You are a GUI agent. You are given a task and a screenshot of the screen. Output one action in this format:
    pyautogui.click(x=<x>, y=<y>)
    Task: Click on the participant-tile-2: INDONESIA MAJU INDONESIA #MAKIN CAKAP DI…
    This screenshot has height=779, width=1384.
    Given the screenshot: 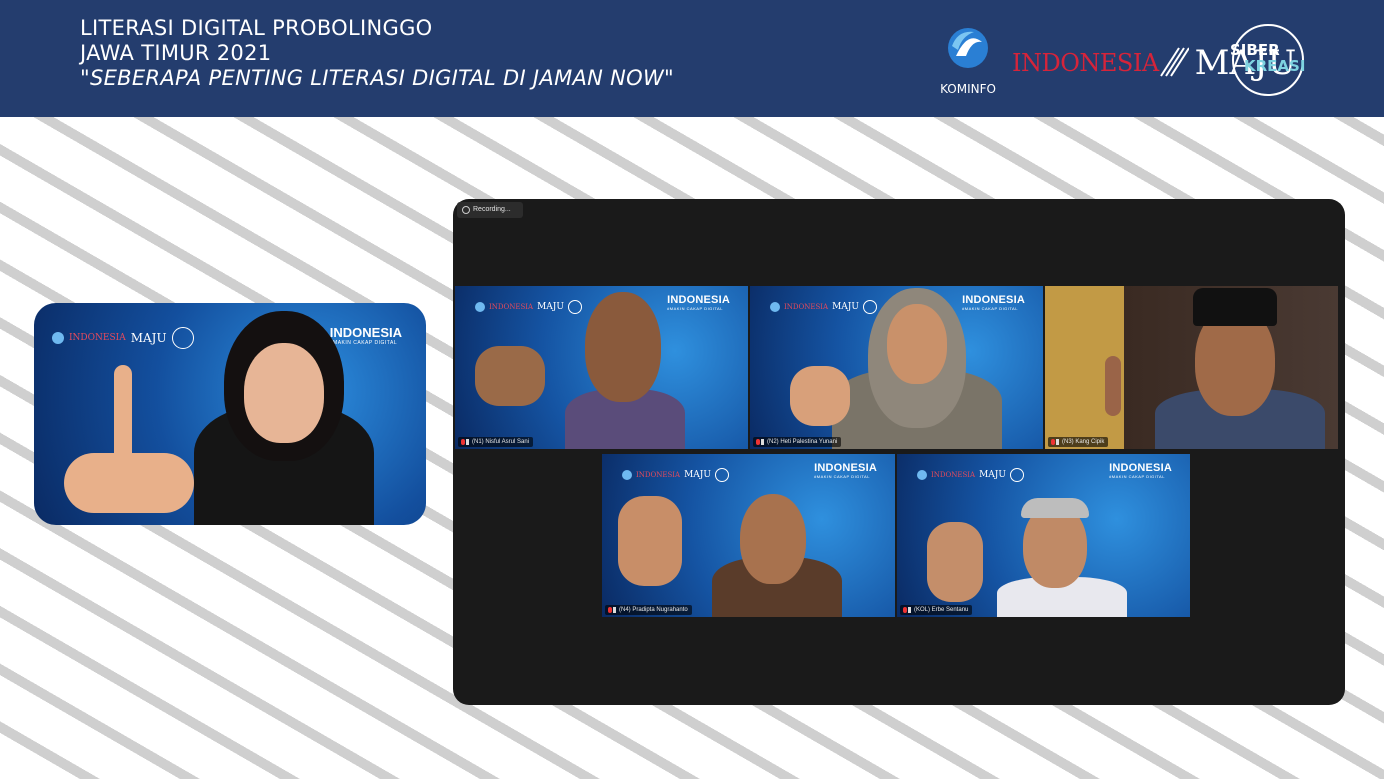 What is the action you would take?
    pyautogui.click(x=896, y=367)
    